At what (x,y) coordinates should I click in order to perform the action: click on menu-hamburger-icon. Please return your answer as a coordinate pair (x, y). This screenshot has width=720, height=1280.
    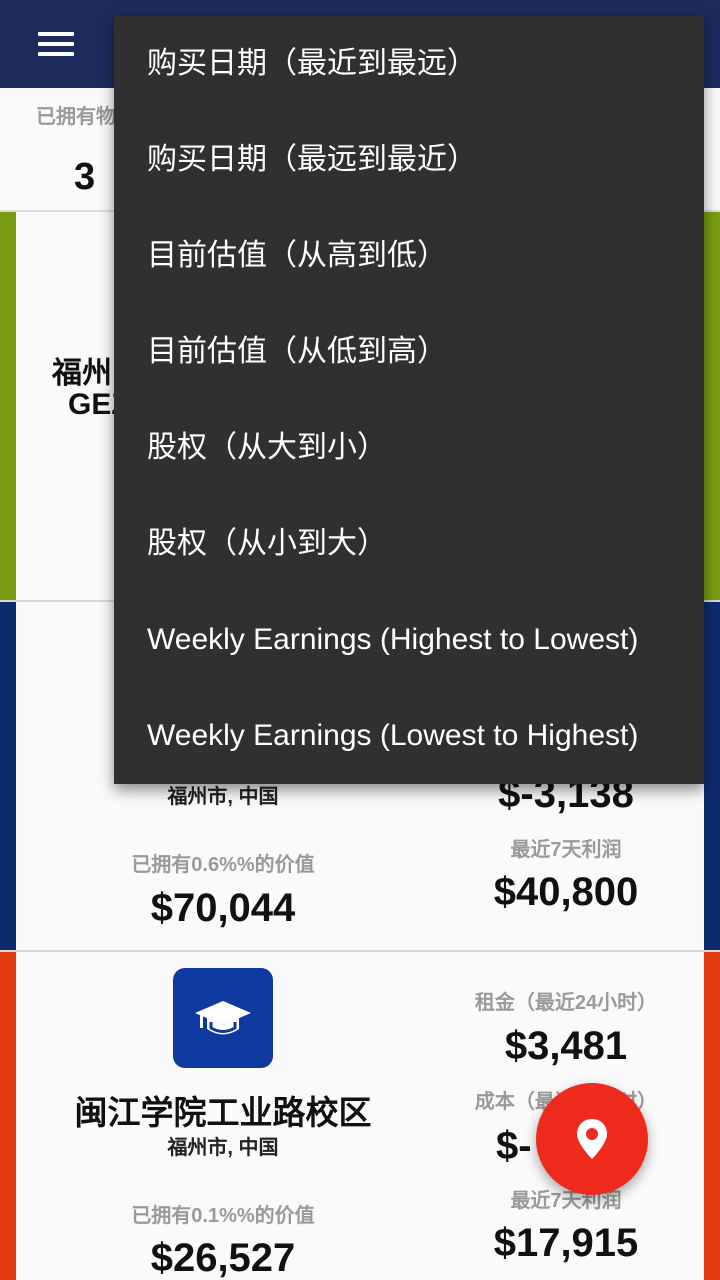
    Looking at the image, I should click on (56, 44).